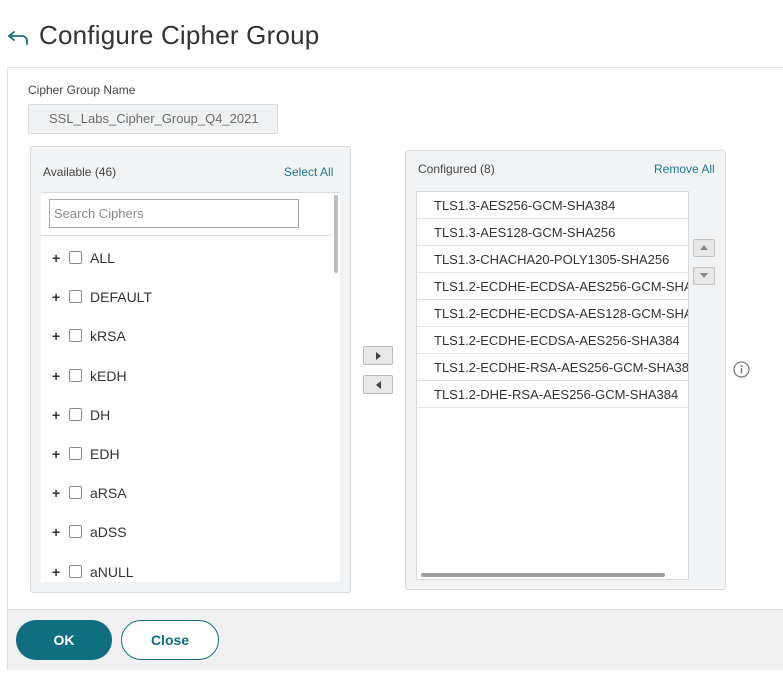  I want to click on configured-cipher-row: TLS1.3-AES128-GCM-SHA256, so click(552, 232).